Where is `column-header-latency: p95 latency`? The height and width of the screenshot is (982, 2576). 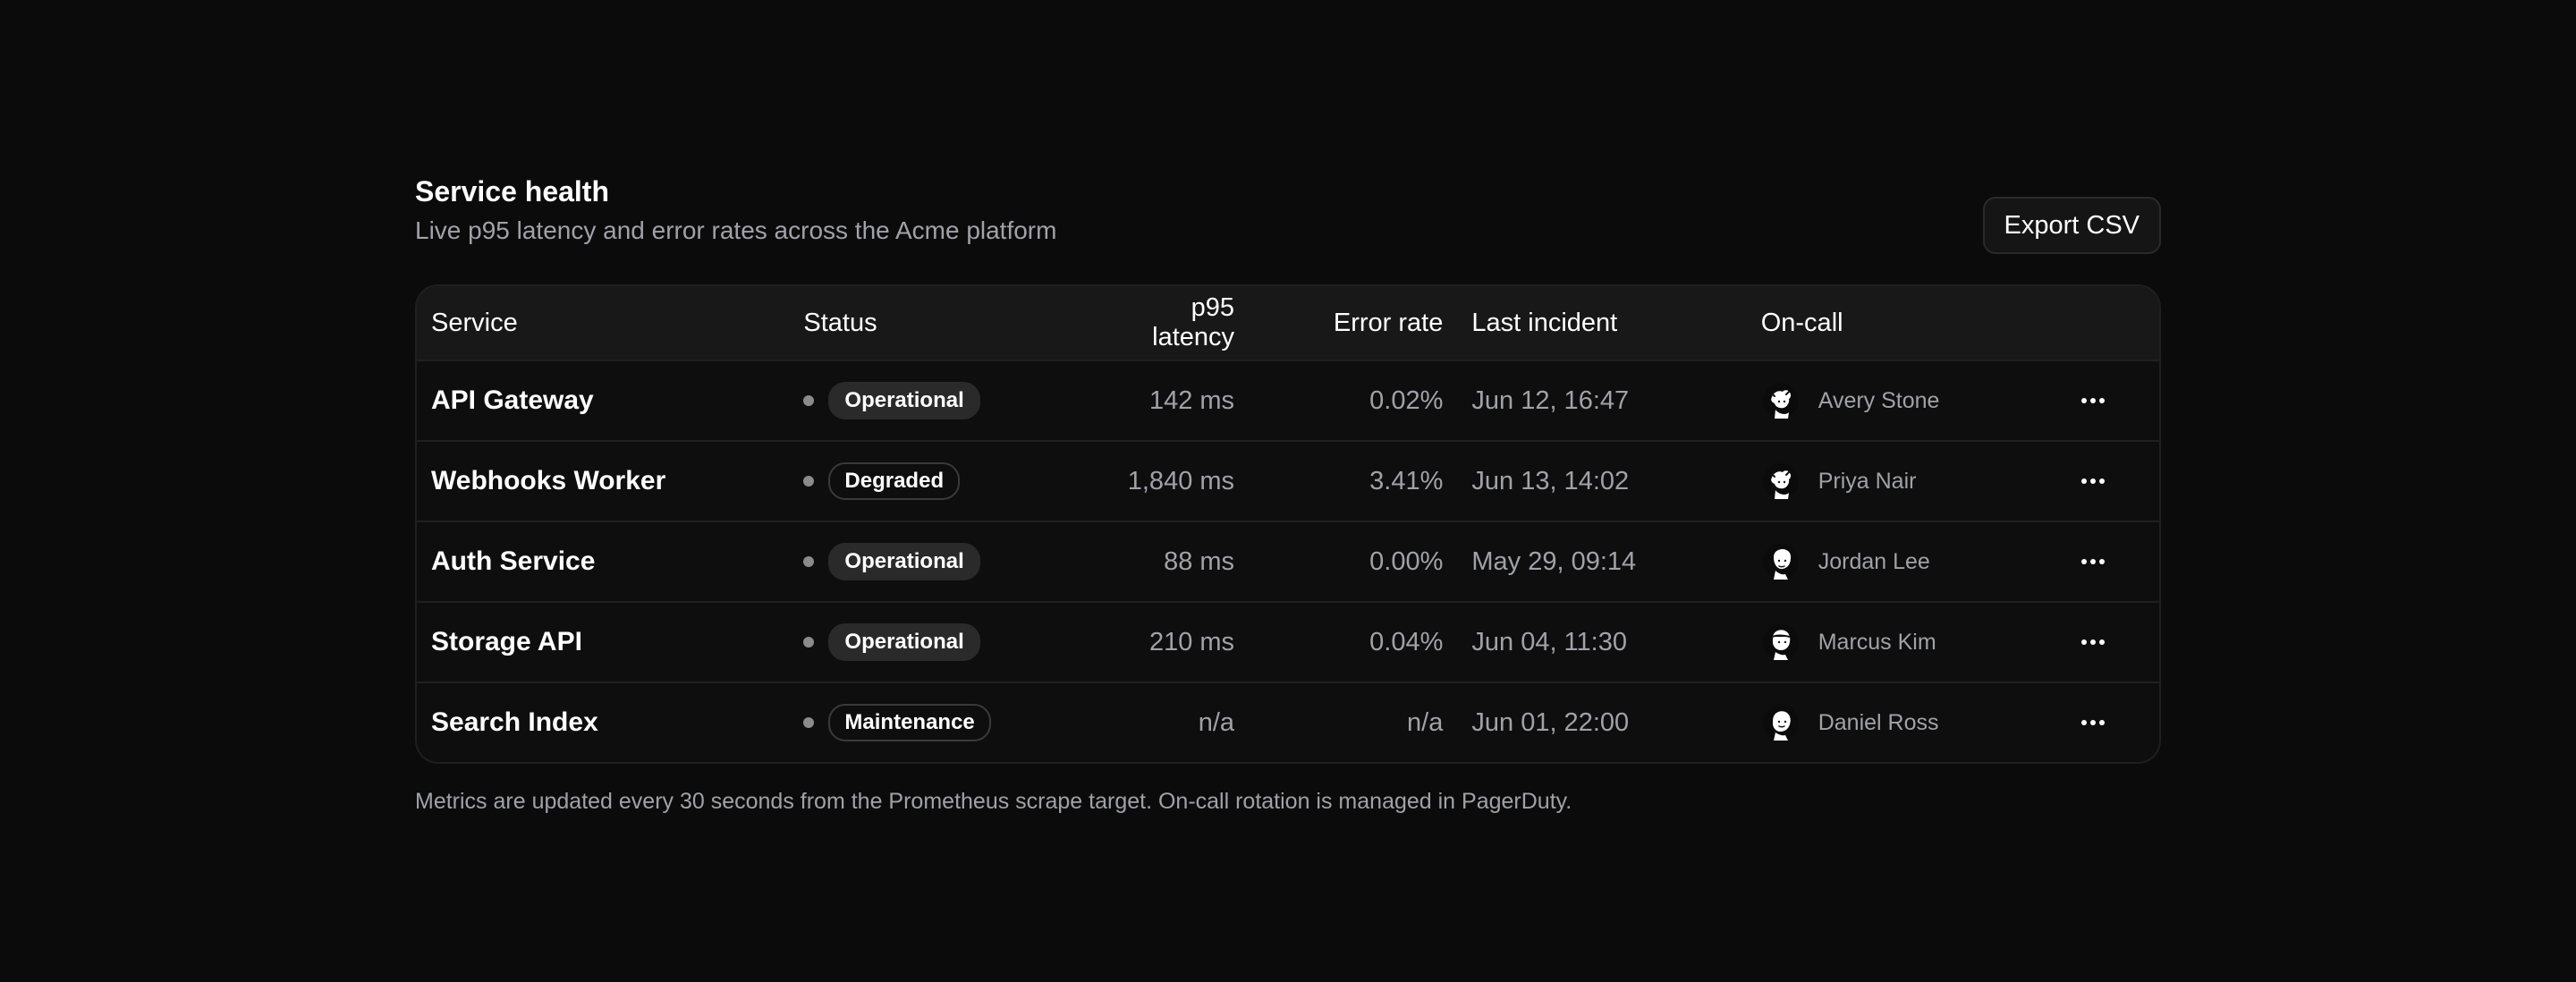 column-header-latency: p95 latency is located at coordinates (1177, 323).